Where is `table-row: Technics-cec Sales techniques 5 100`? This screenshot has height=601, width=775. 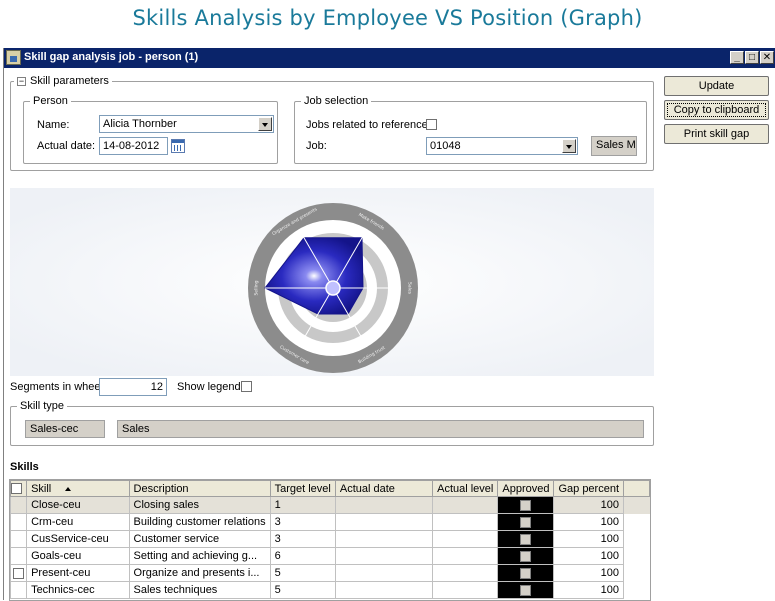
table-row: Technics-cec Sales techniques 5 100 is located at coordinates (330, 590).